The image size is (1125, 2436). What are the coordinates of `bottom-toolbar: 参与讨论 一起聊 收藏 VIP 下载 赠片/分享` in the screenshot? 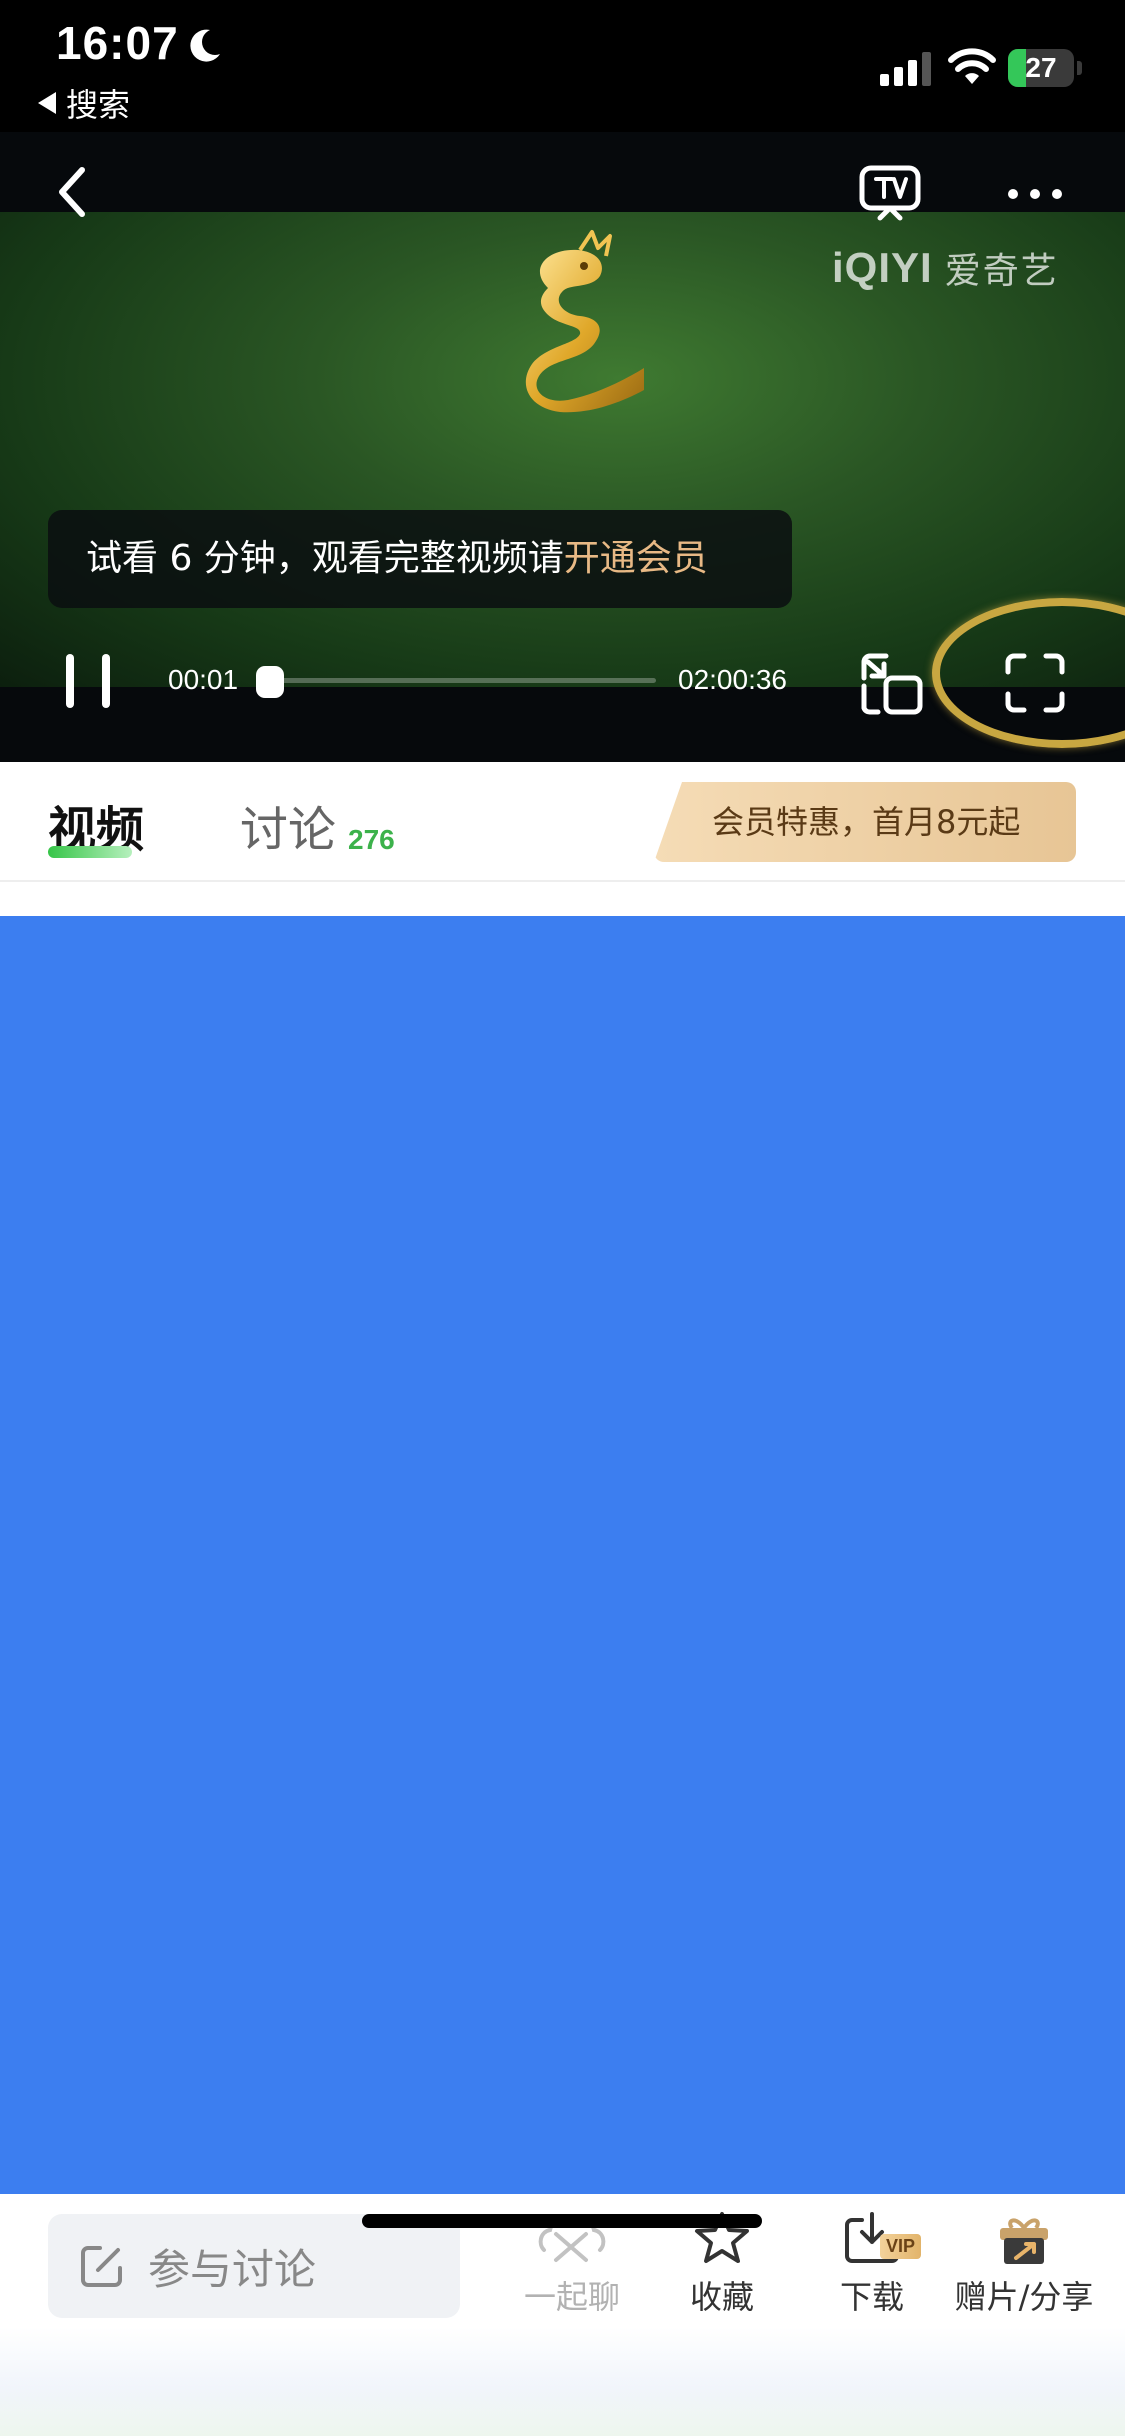 It's located at (562, 2315).